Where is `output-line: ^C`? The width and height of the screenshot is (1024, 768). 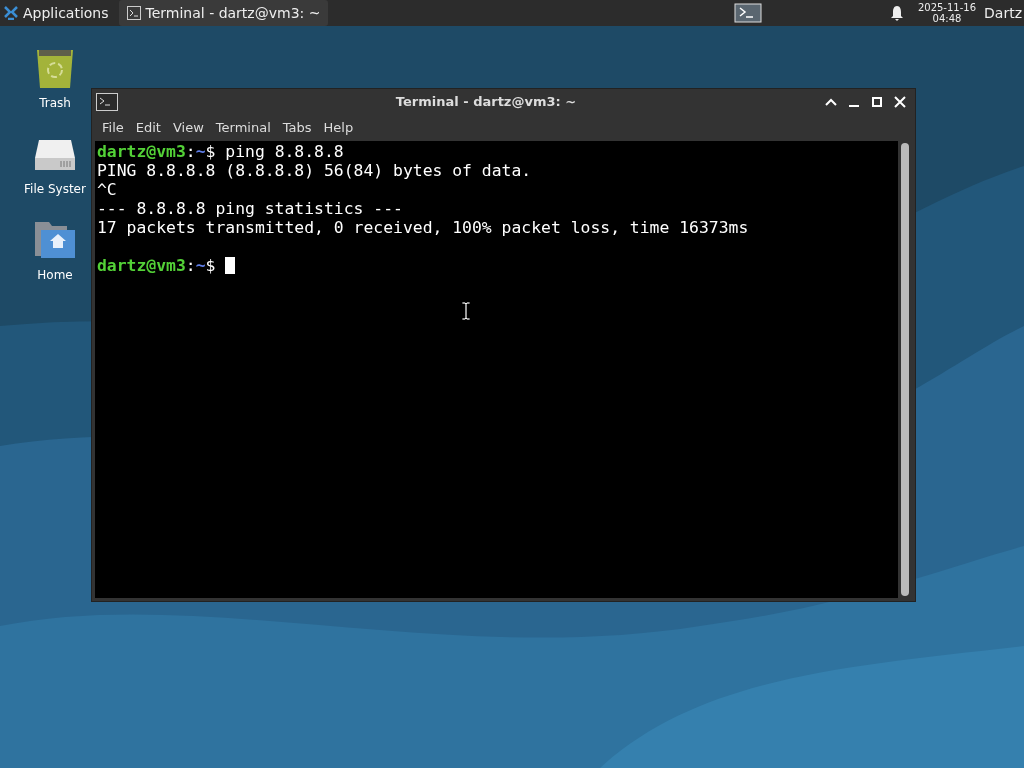
output-line: ^C is located at coordinates (107, 189).